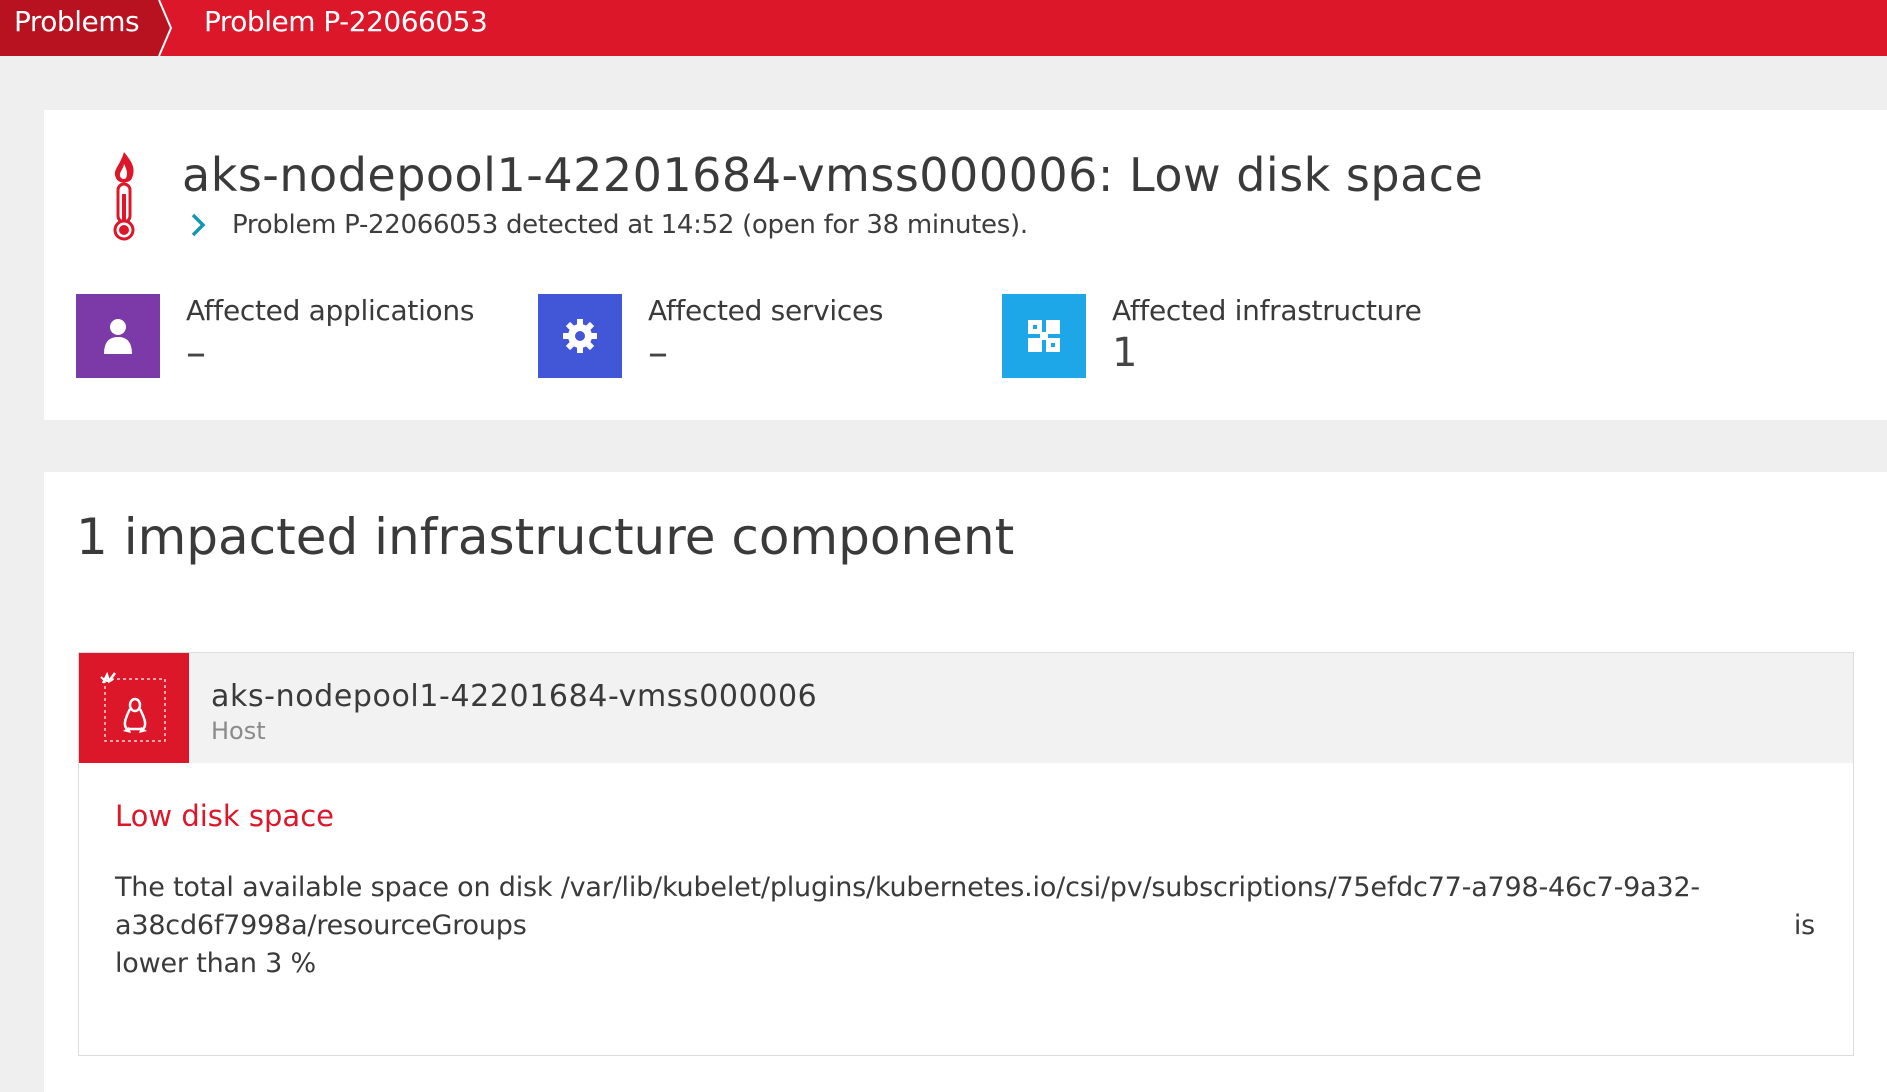 Image resolution: width=1887 pixels, height=1092 pixels. I want to click on affected-services-label: Affected services, so click(766, 310).